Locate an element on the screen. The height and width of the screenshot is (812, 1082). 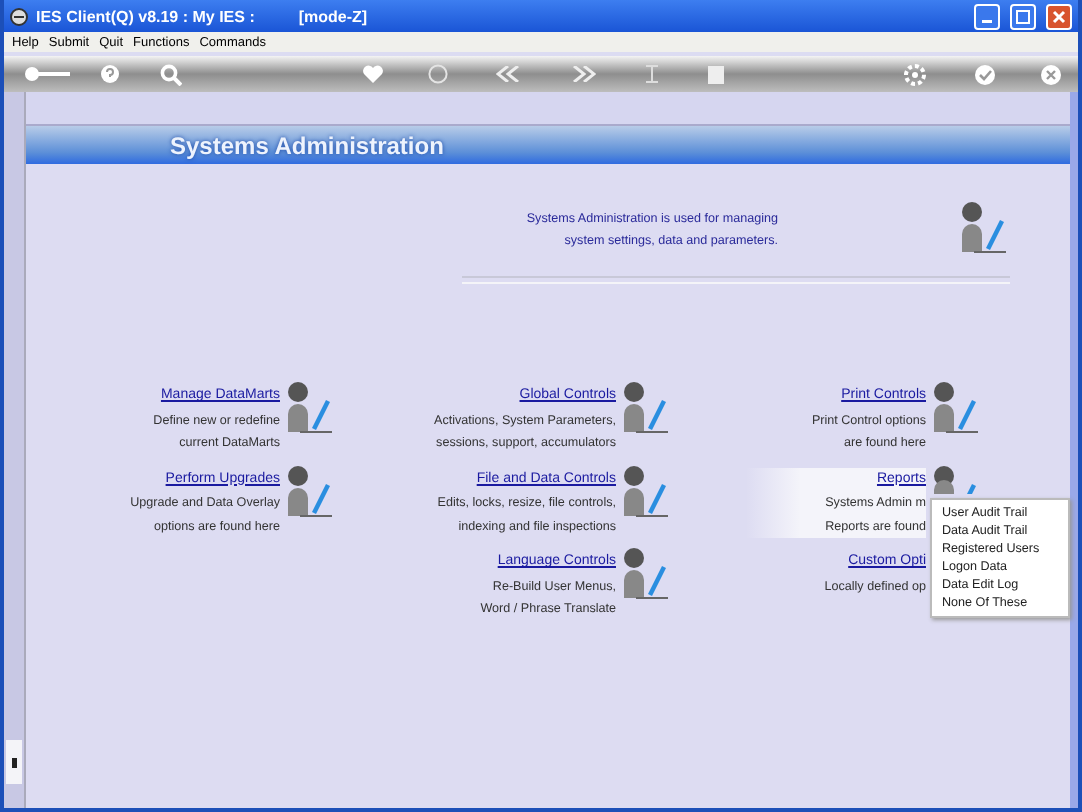
search-icon is located at coordinates (171, 74).